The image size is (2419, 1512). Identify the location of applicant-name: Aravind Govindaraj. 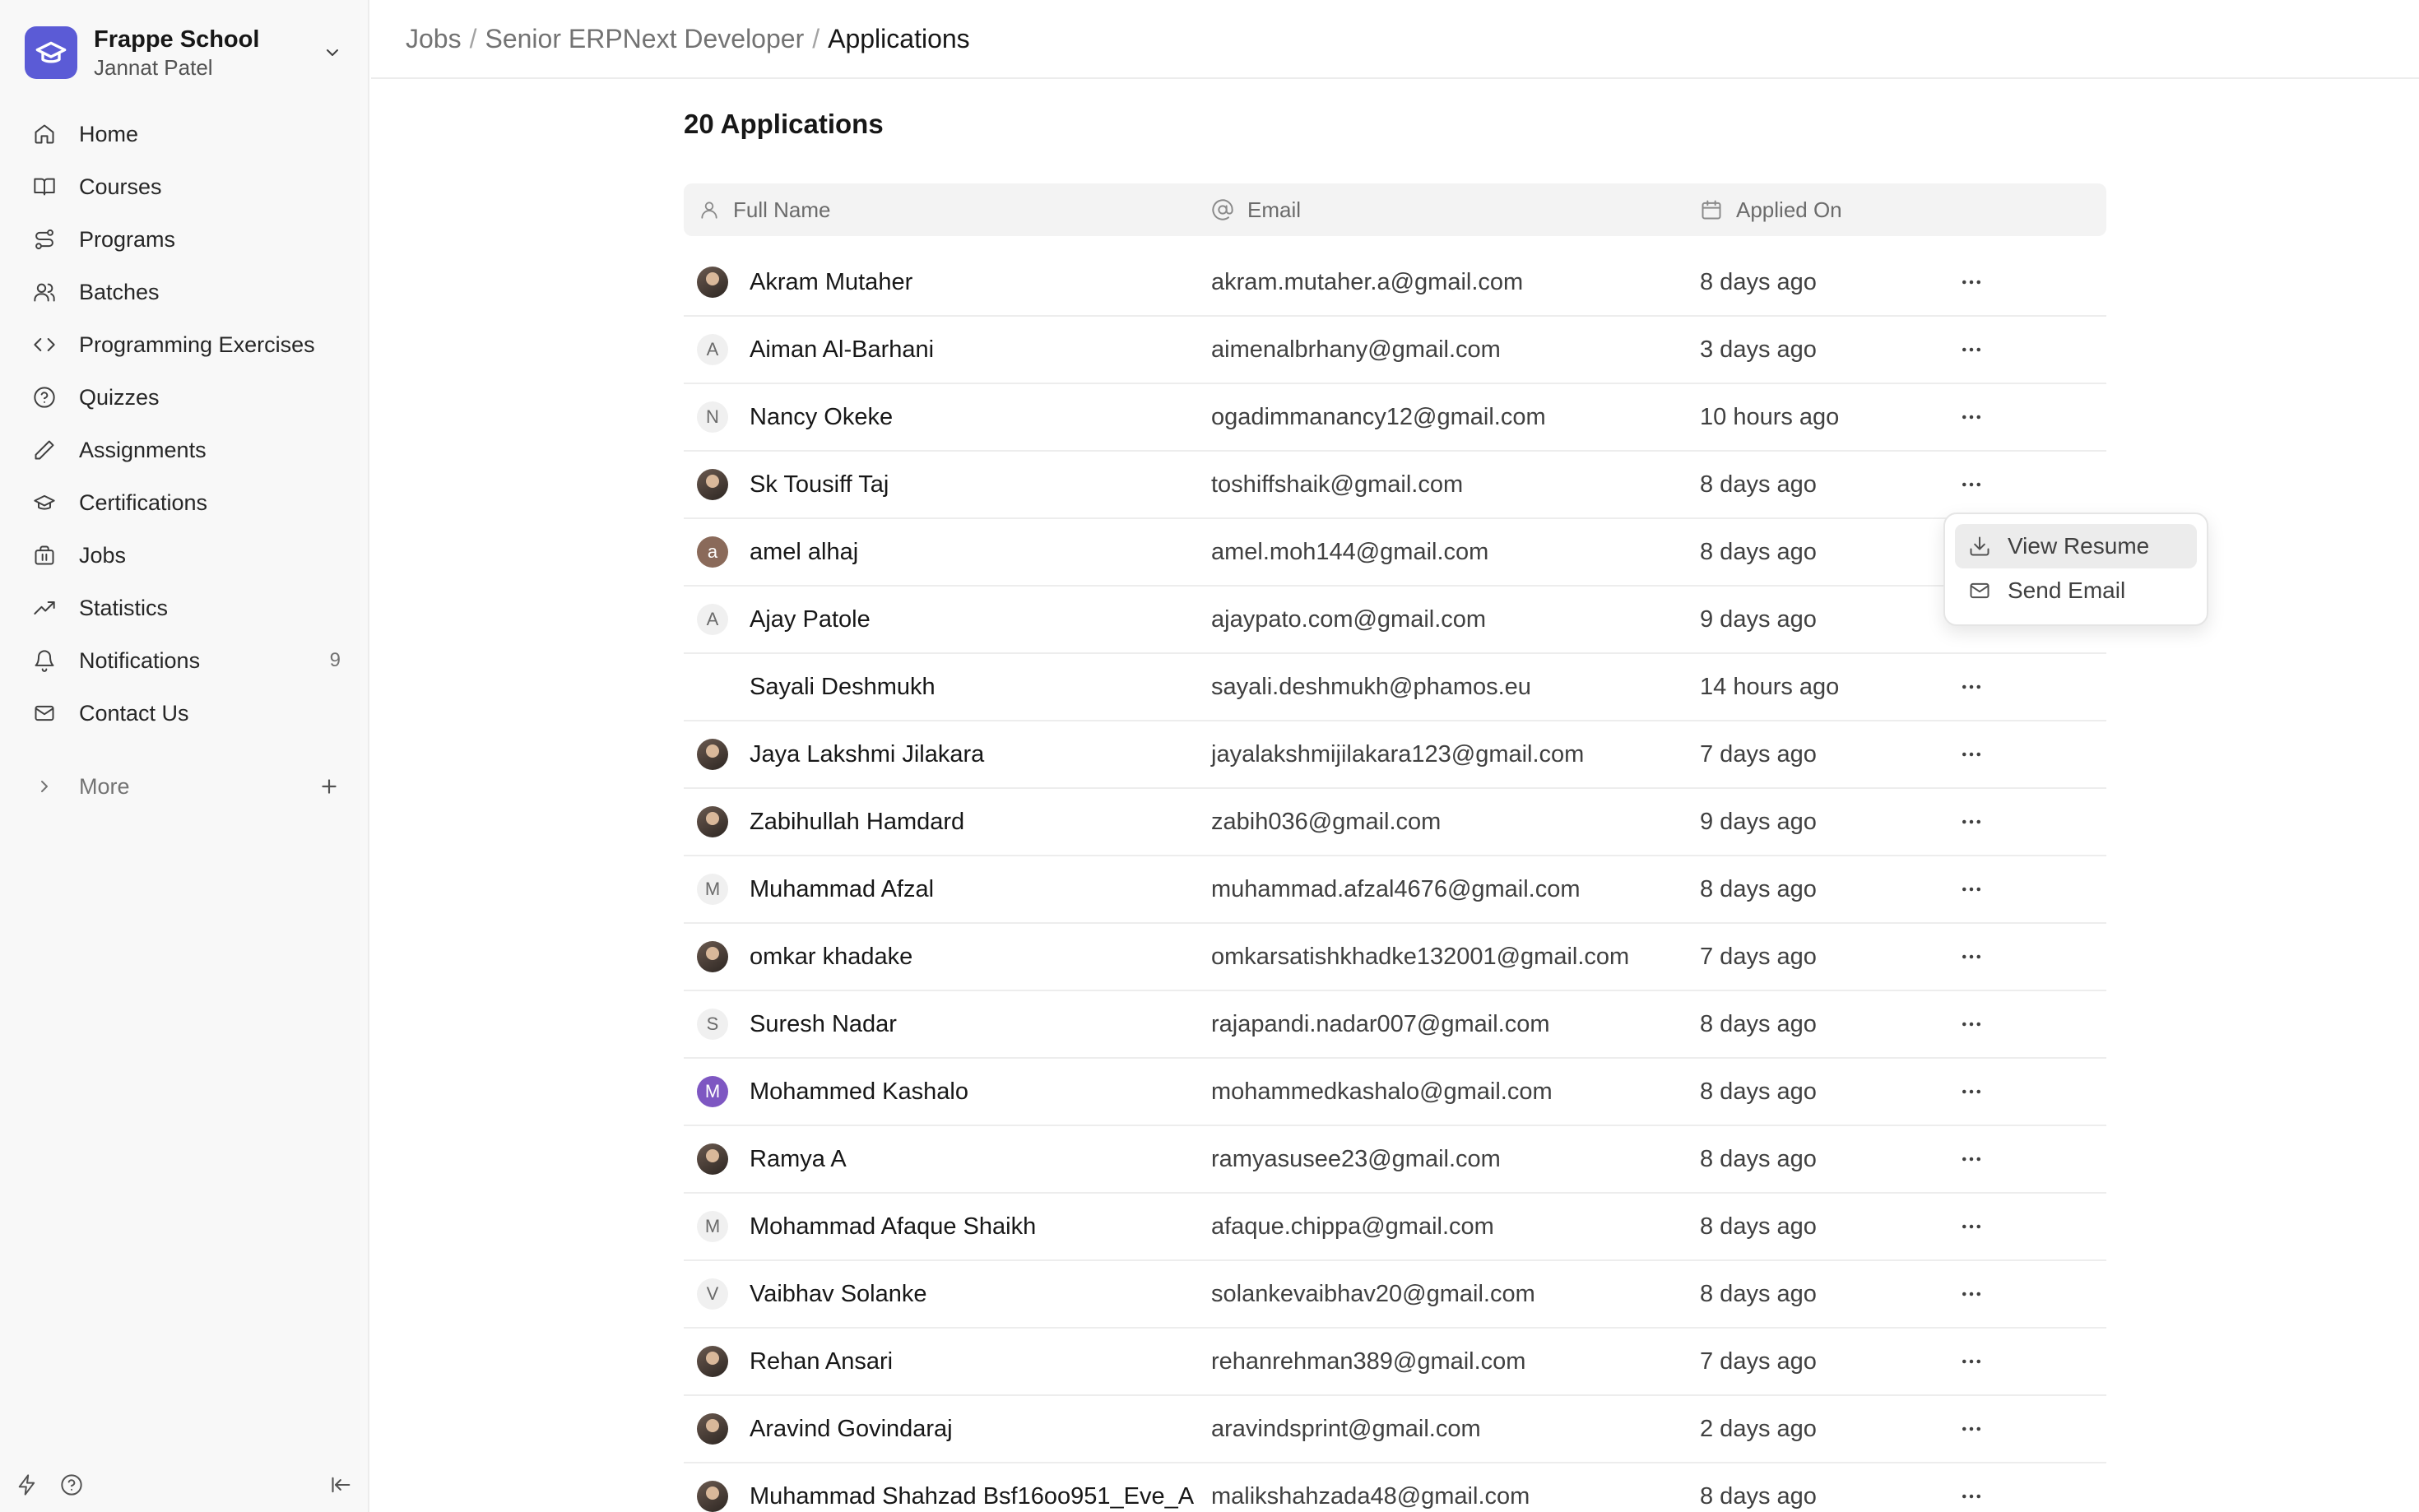
(851, 1428).